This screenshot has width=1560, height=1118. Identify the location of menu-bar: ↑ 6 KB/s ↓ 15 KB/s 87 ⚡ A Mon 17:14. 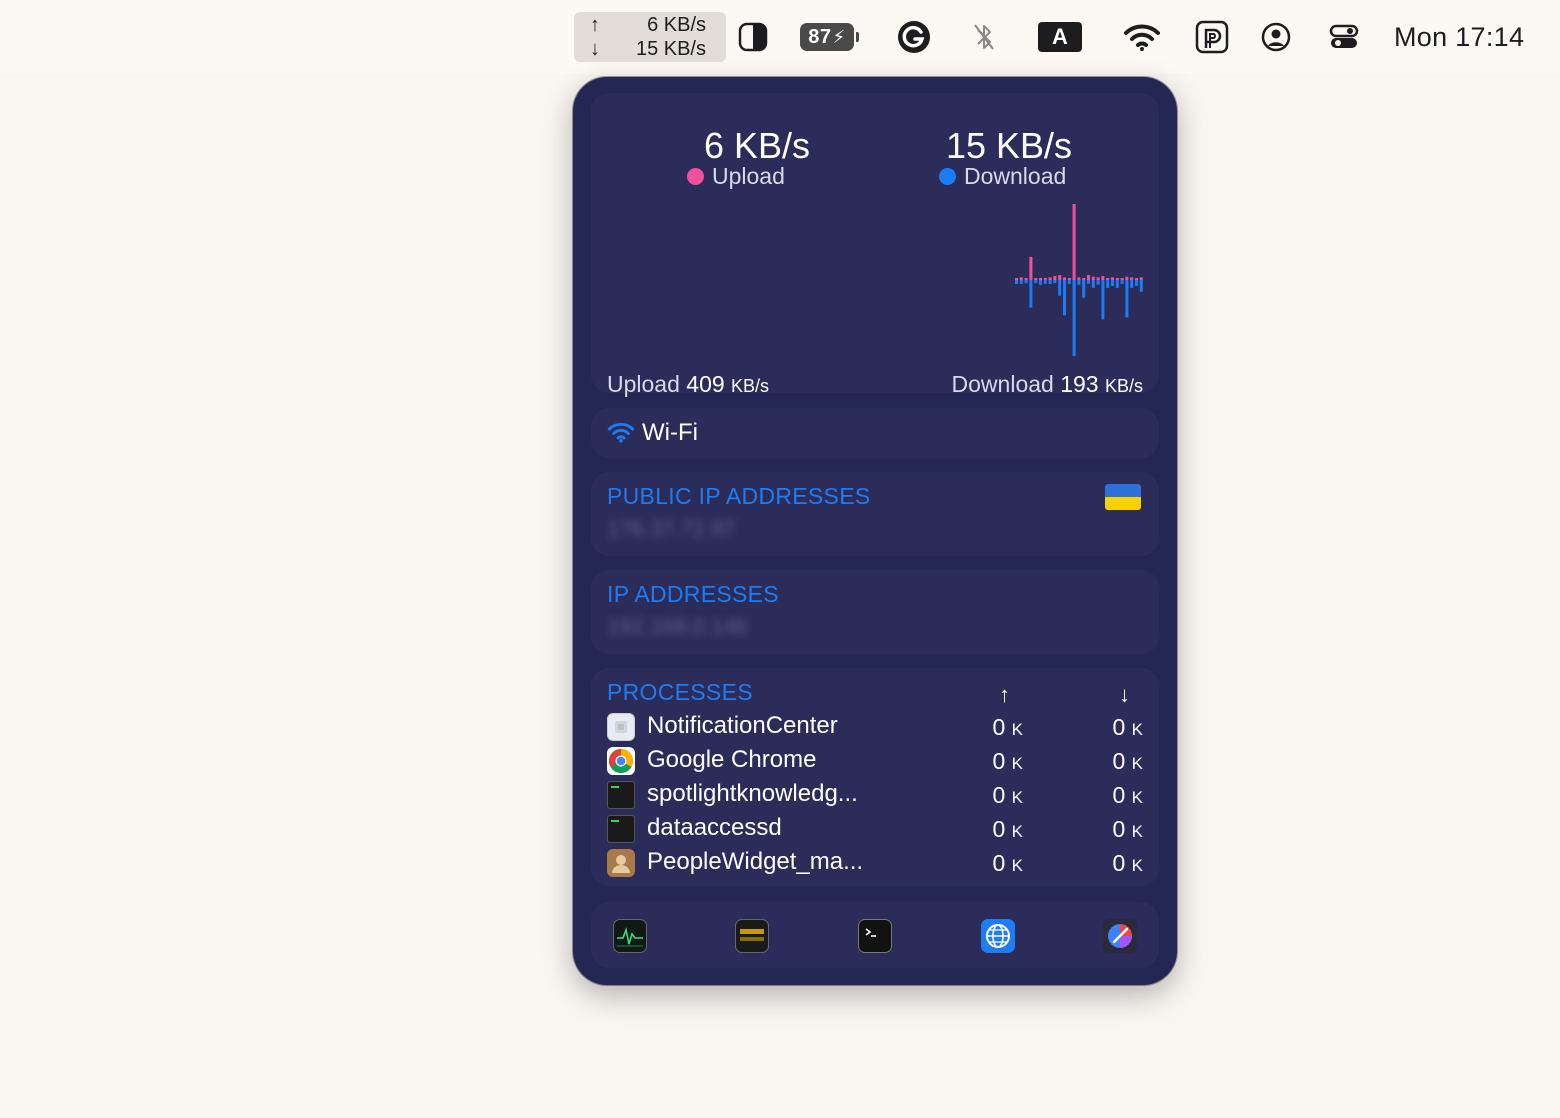
(780, 37).